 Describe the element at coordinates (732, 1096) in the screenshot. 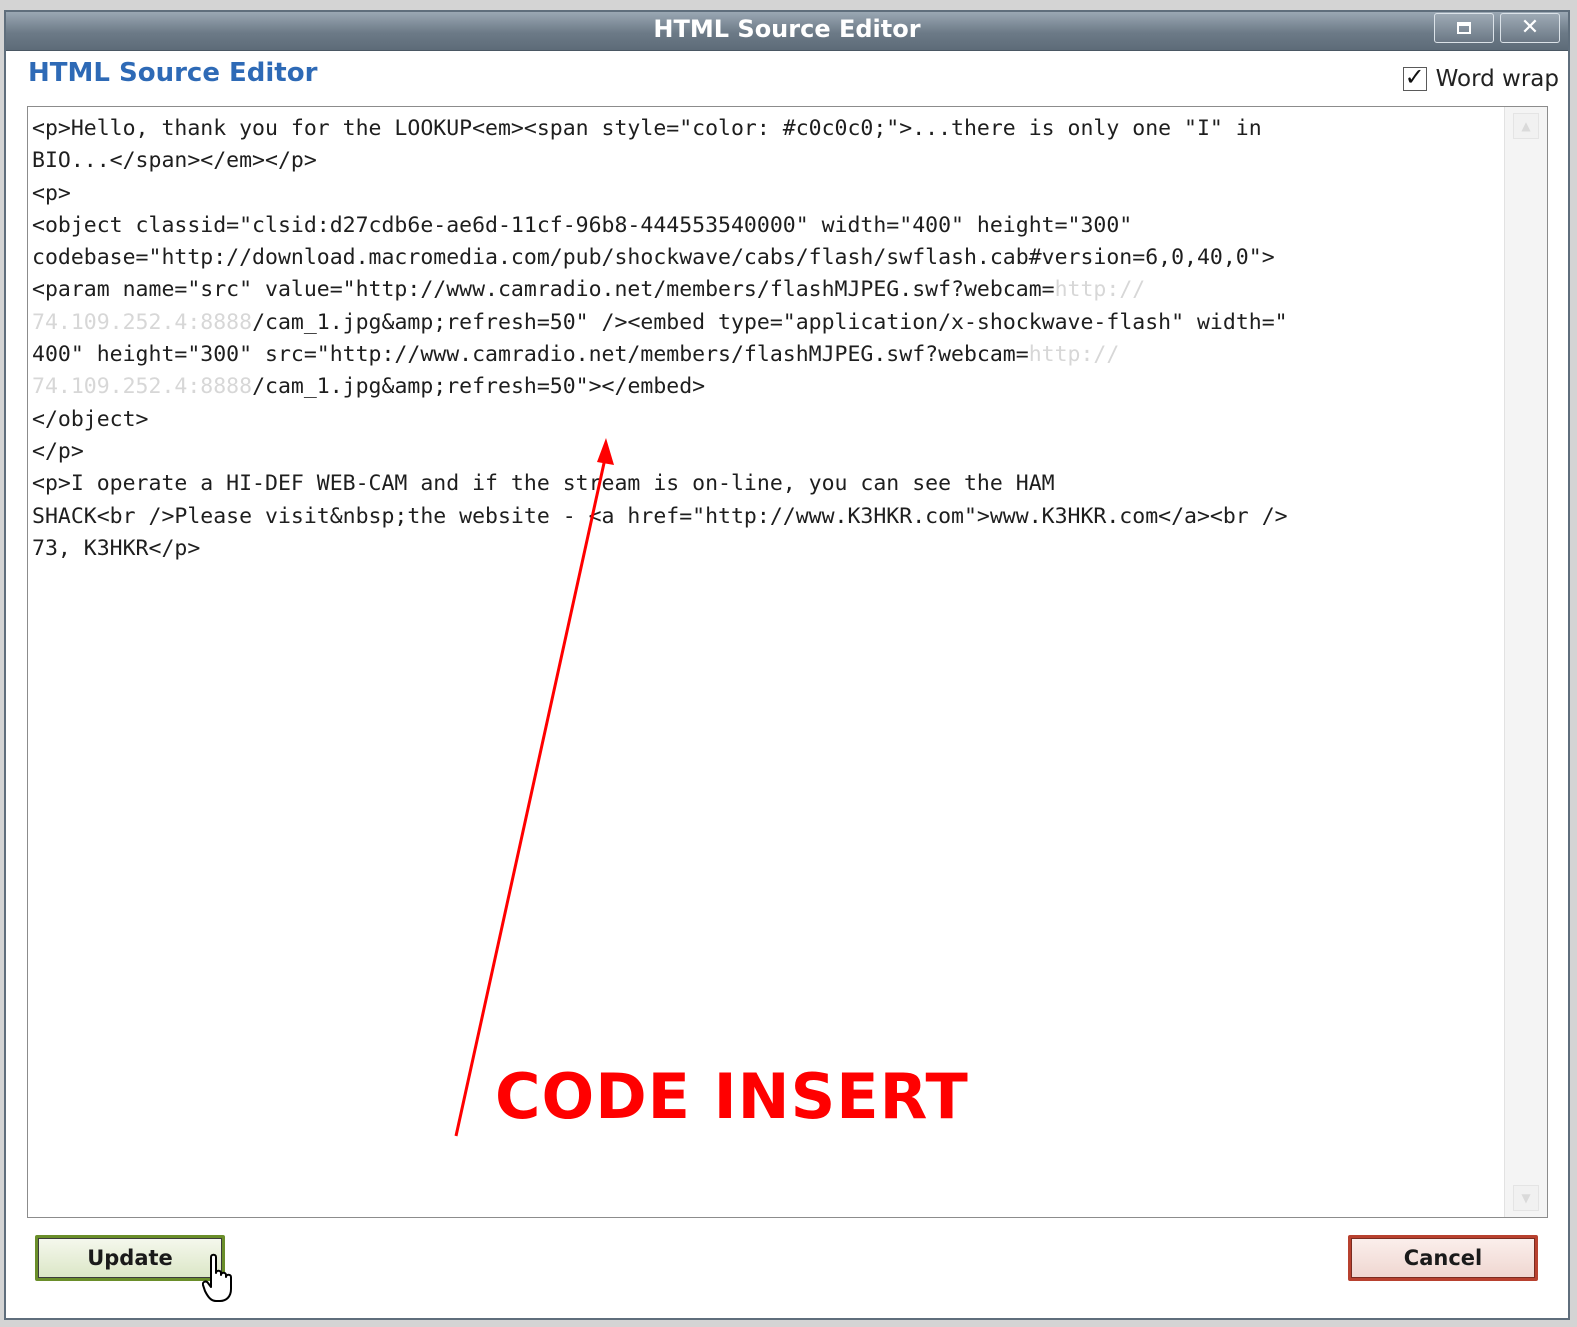

I see `annotation-label: CODE INSERT` at that location.